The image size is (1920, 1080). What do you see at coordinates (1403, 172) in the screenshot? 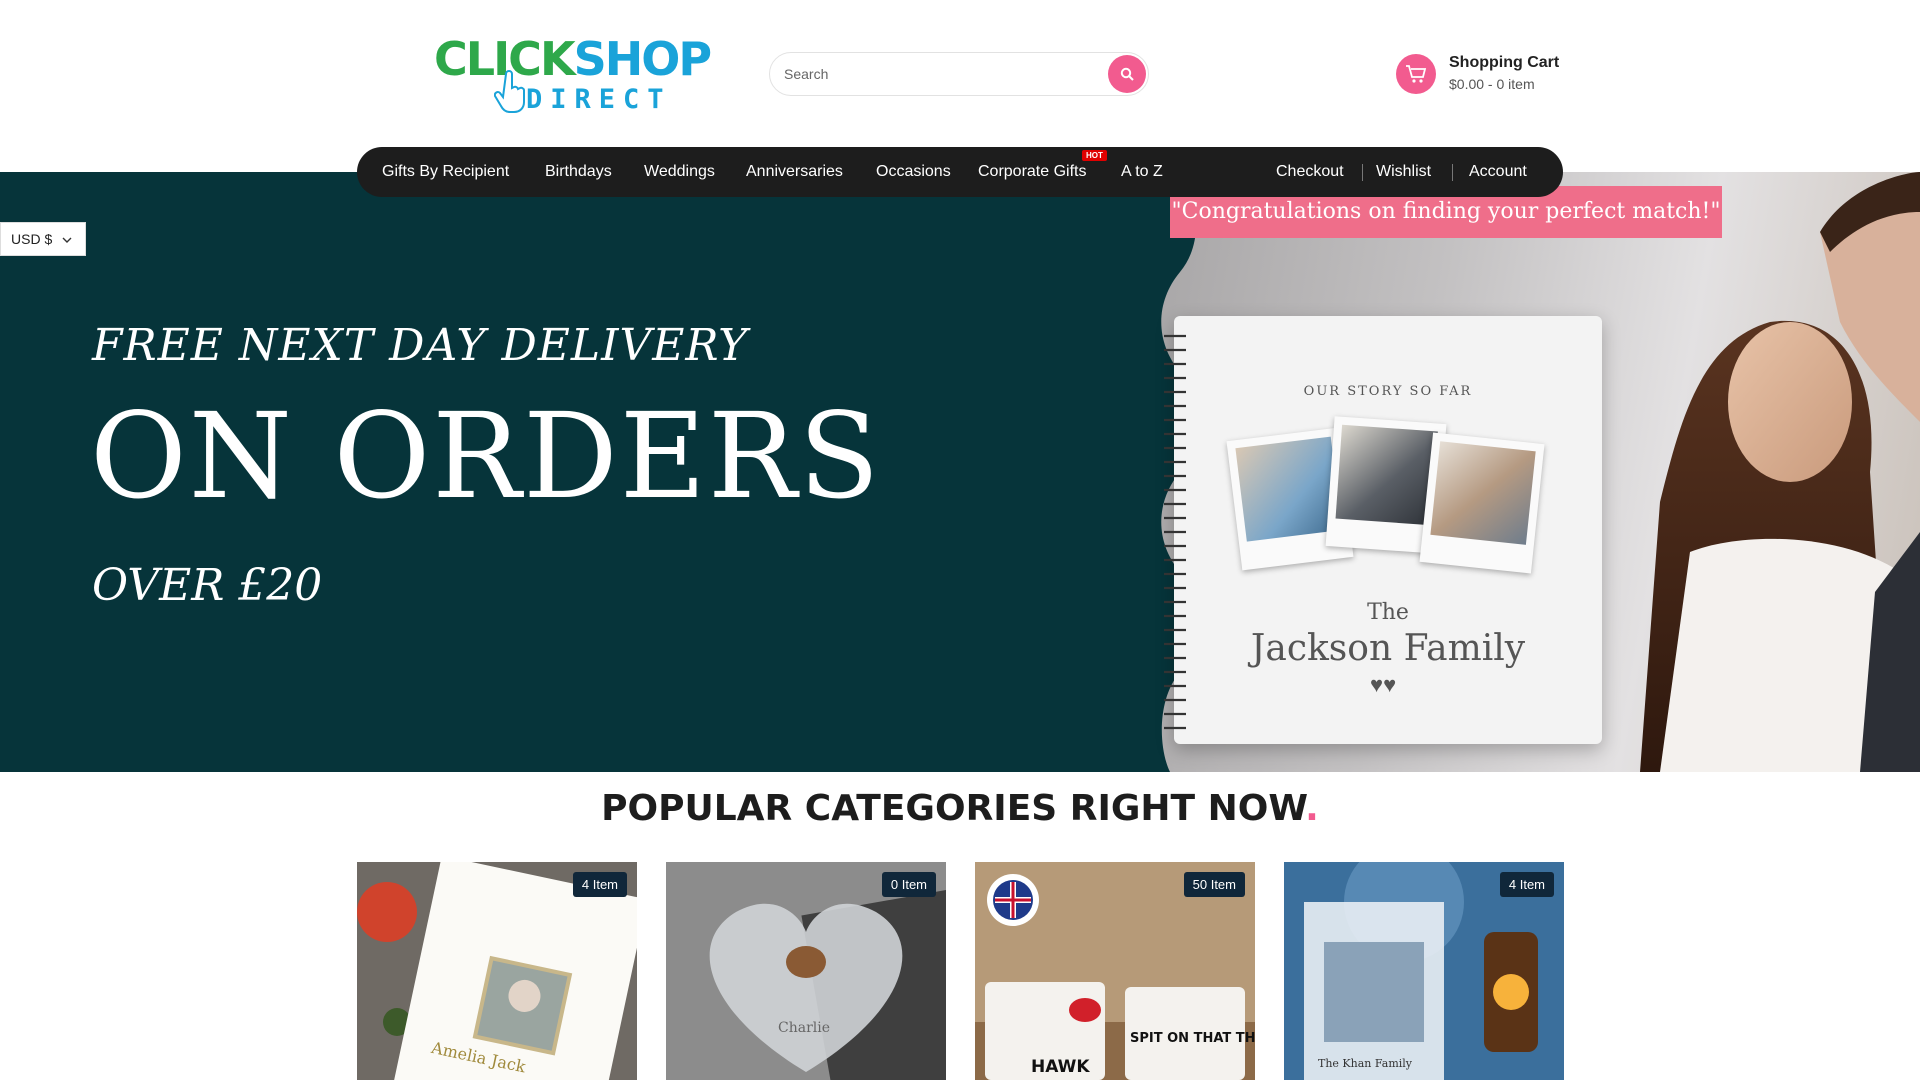
I see `nav-wishlist: Wishlist` at bounding box center [1403, 172].